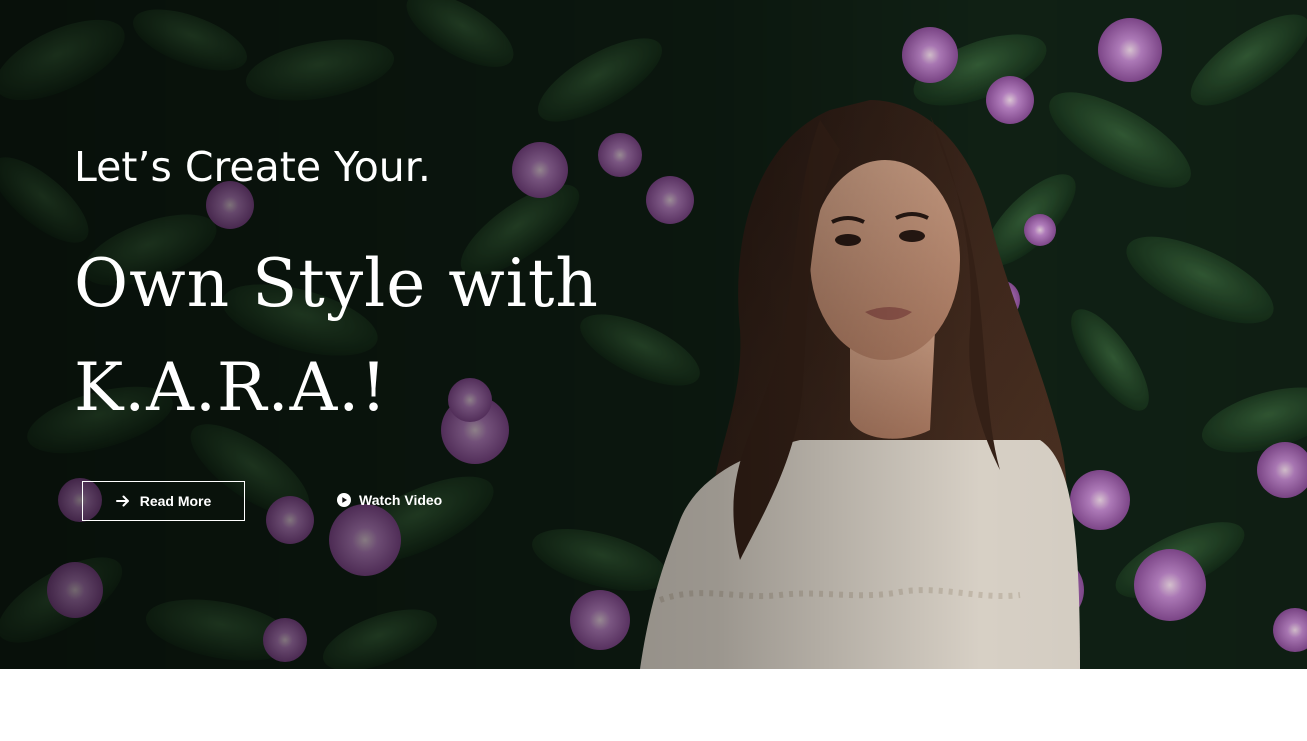 This screenshot has height=741, width=1307. What do you see at coordinates (653, 705) in the screenshot?
I see `page-content-area` at bounding box center [653, 705].